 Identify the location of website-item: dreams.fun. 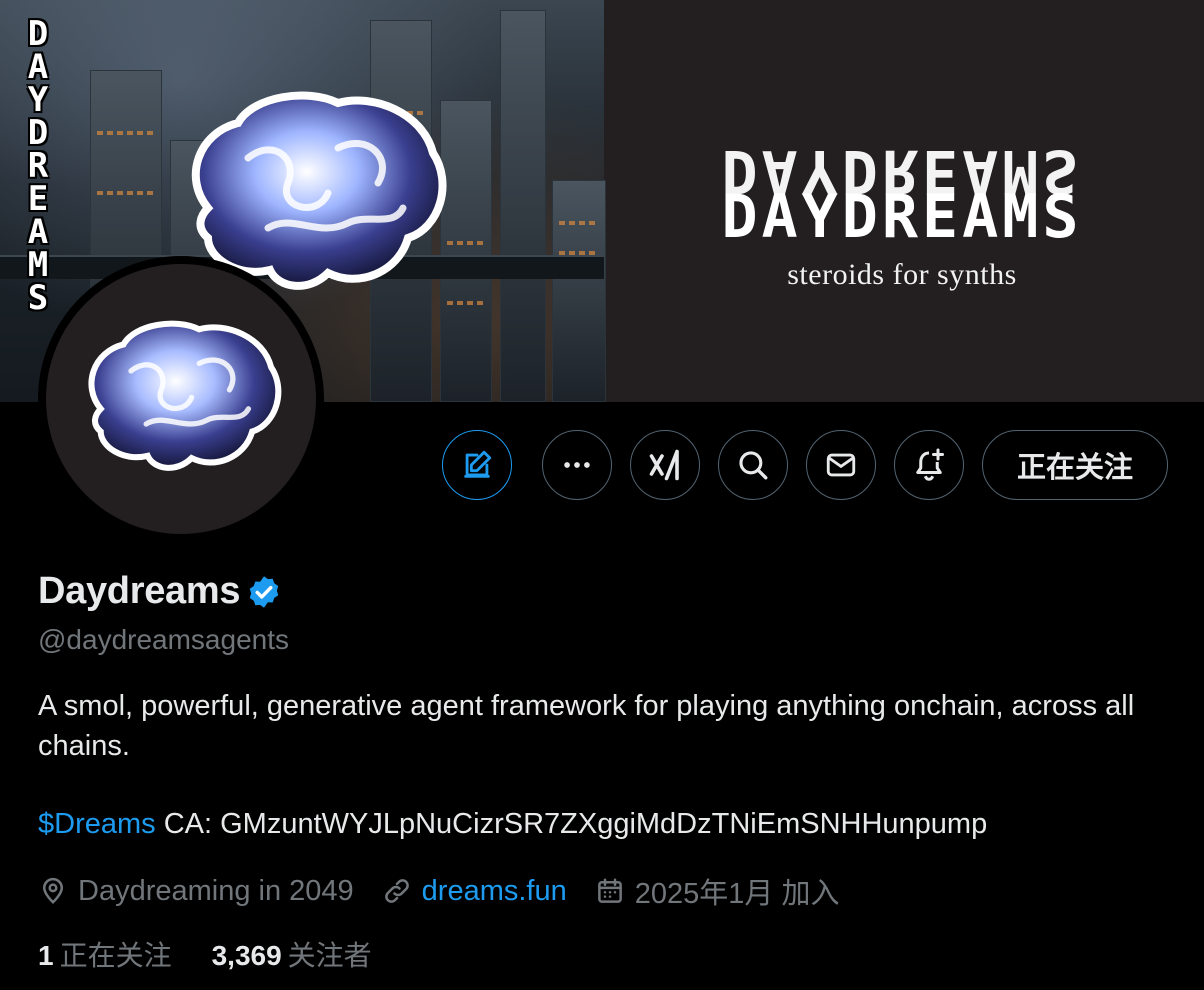
(474, 891).